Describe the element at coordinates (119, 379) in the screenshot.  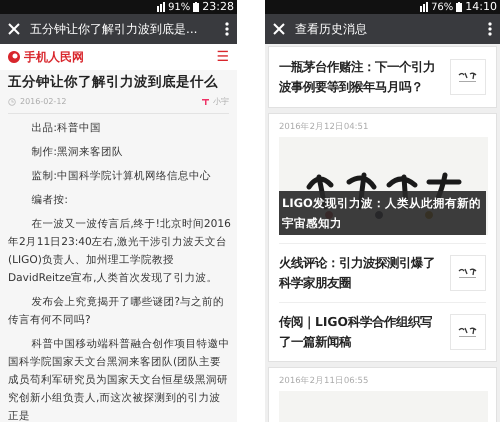
I see `article-paragraph: 科普中国移动端科普融合创作项目特邀中国科学院国家天文台黑洞来客团队(团队主要成员苟利军研究员为国家天文台恒星级黑洞研究创新小组负责人,而这次被探测到的引力波正是` at that location.